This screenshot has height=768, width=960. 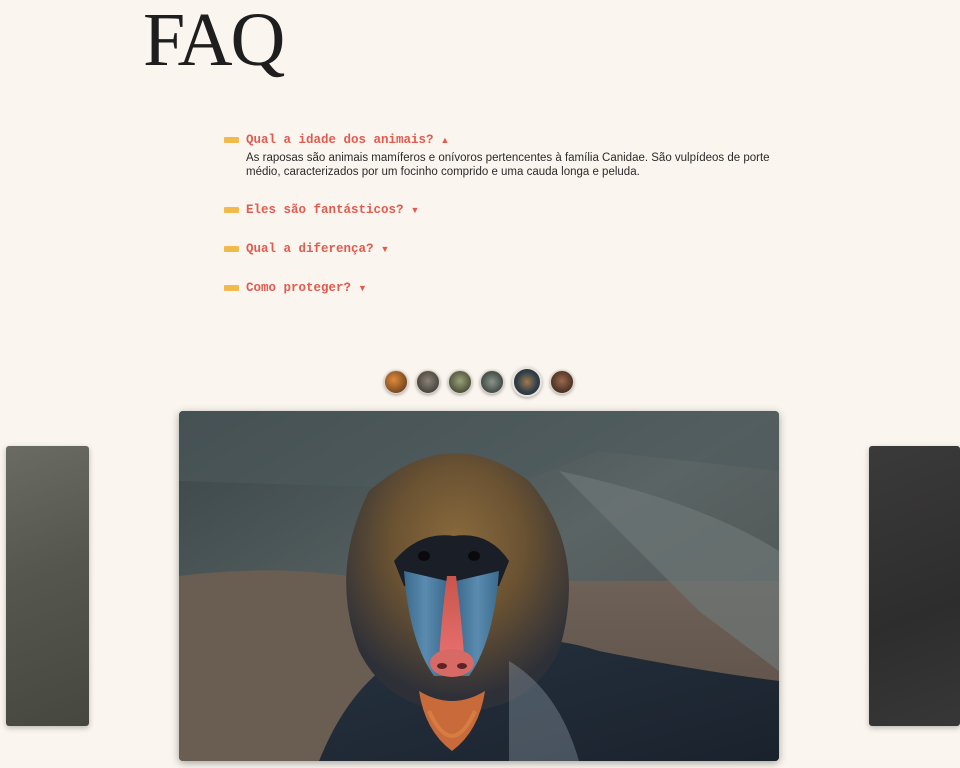 I want to click on faq-question-toggle: Qual a idade dos animais? ▲, so click(x=524, y=139).